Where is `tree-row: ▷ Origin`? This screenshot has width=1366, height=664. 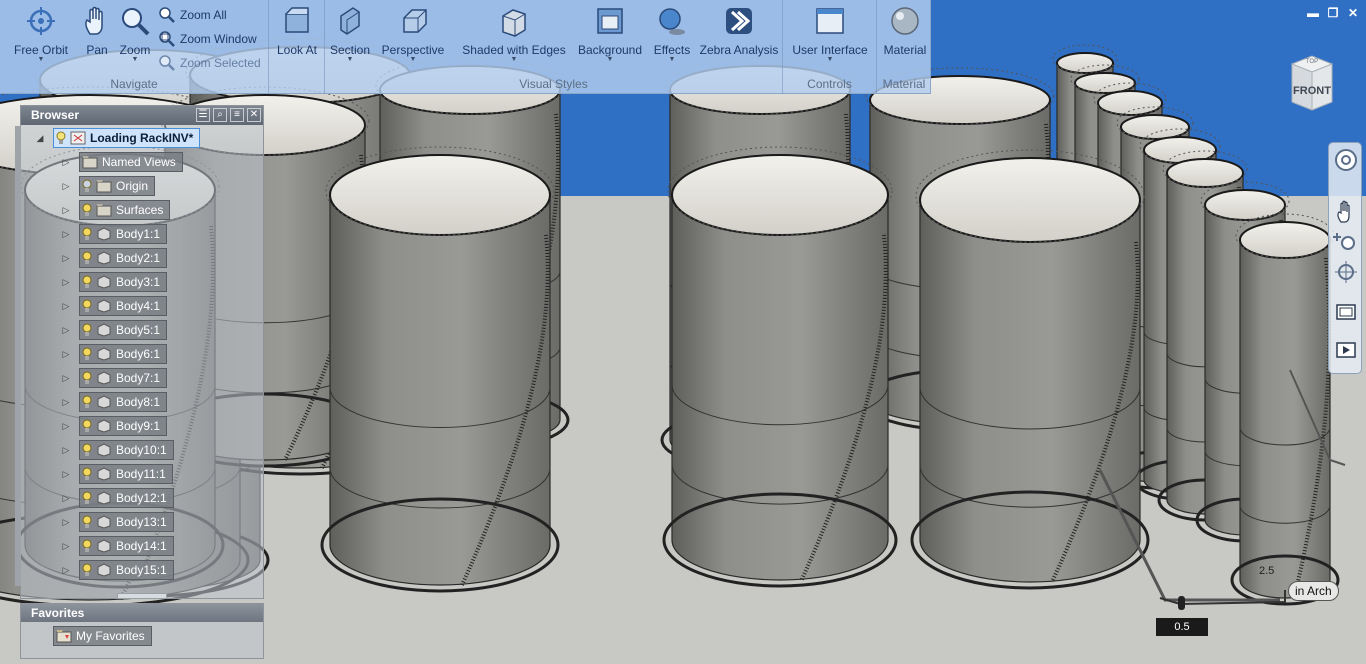
tree-row: ▷ Origin is located at coordinates (109, 186).